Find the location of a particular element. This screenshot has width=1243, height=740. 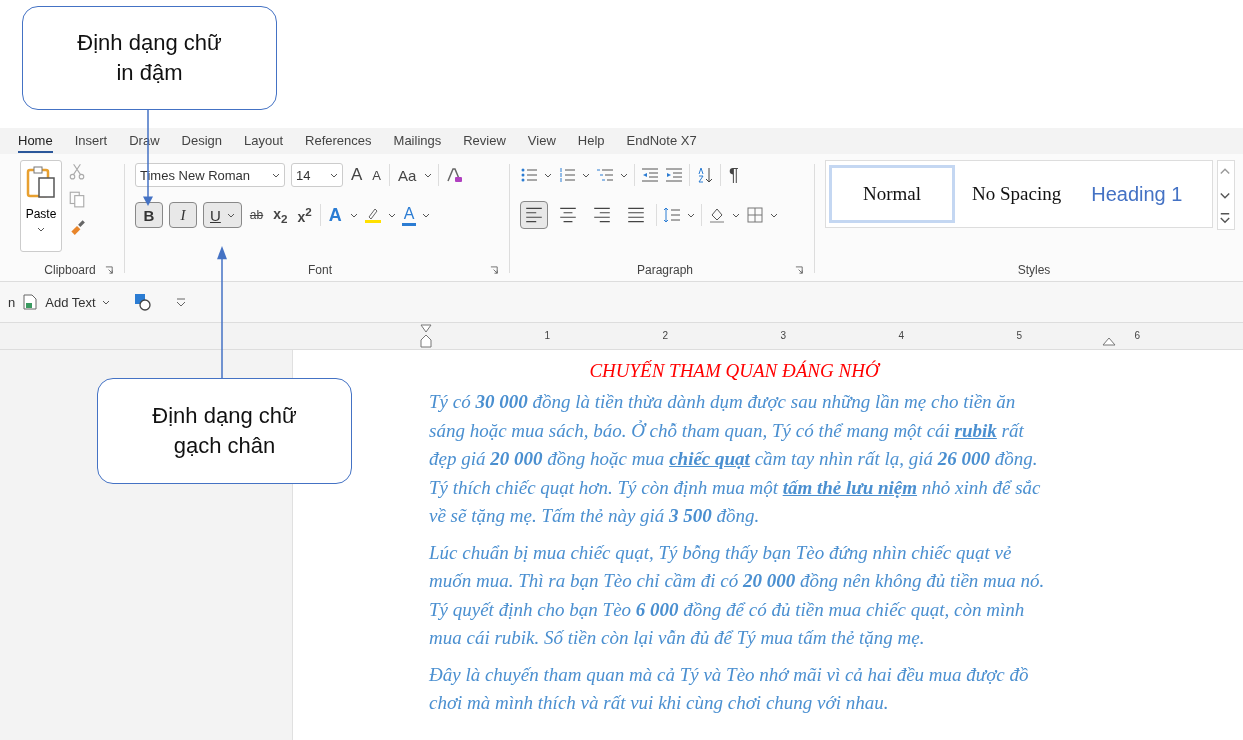

text-line: chơi mà mình thích và rất vui khi cùng chơi chung với nhau. is located at coordinates (659, 703).